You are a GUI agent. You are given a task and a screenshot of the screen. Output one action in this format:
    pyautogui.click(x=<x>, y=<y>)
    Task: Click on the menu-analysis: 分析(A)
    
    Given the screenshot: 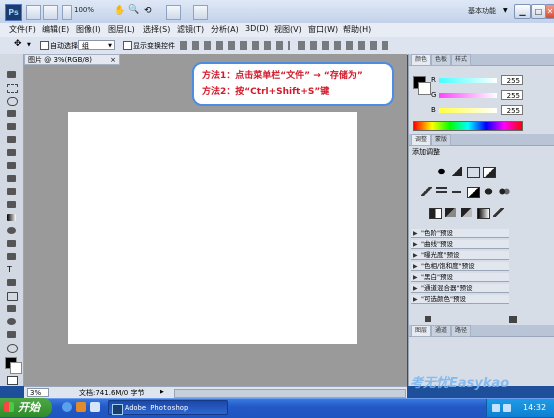 What is the action you would take?
    pyautogui.click(x=225, y=29)
    